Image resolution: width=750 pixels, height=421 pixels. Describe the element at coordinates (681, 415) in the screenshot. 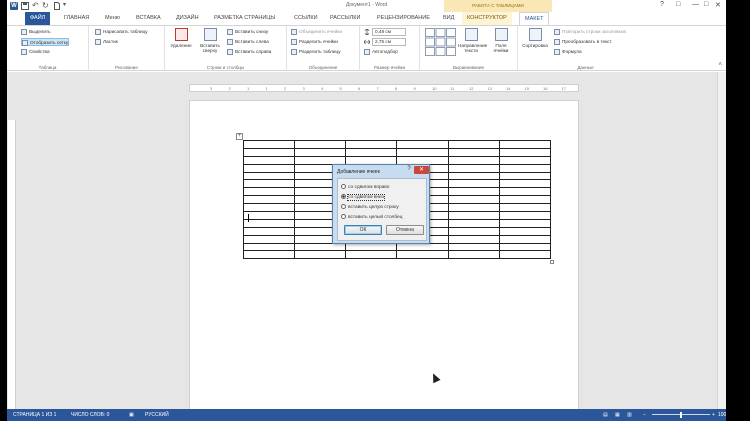

I see `zoom-slider-thumb` at that location.